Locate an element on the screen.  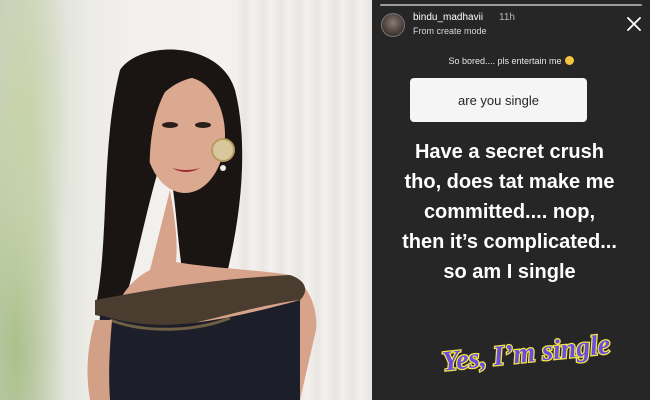
reply-line: tho, does tat make me is located at coordinates (509, 182).